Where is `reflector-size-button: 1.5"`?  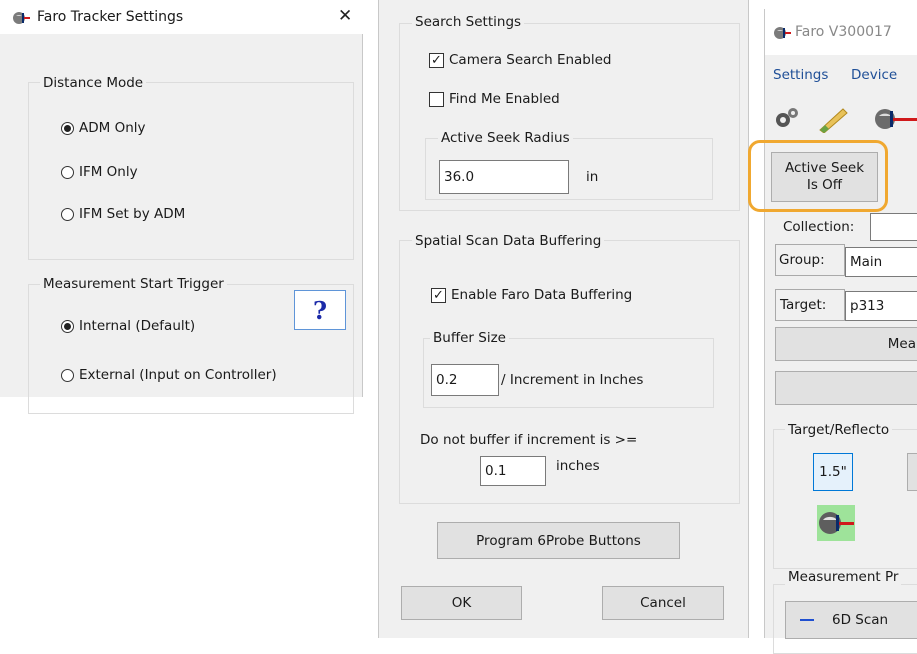
reflector-size-button: 1.5" is located at coordinates (833, 472).